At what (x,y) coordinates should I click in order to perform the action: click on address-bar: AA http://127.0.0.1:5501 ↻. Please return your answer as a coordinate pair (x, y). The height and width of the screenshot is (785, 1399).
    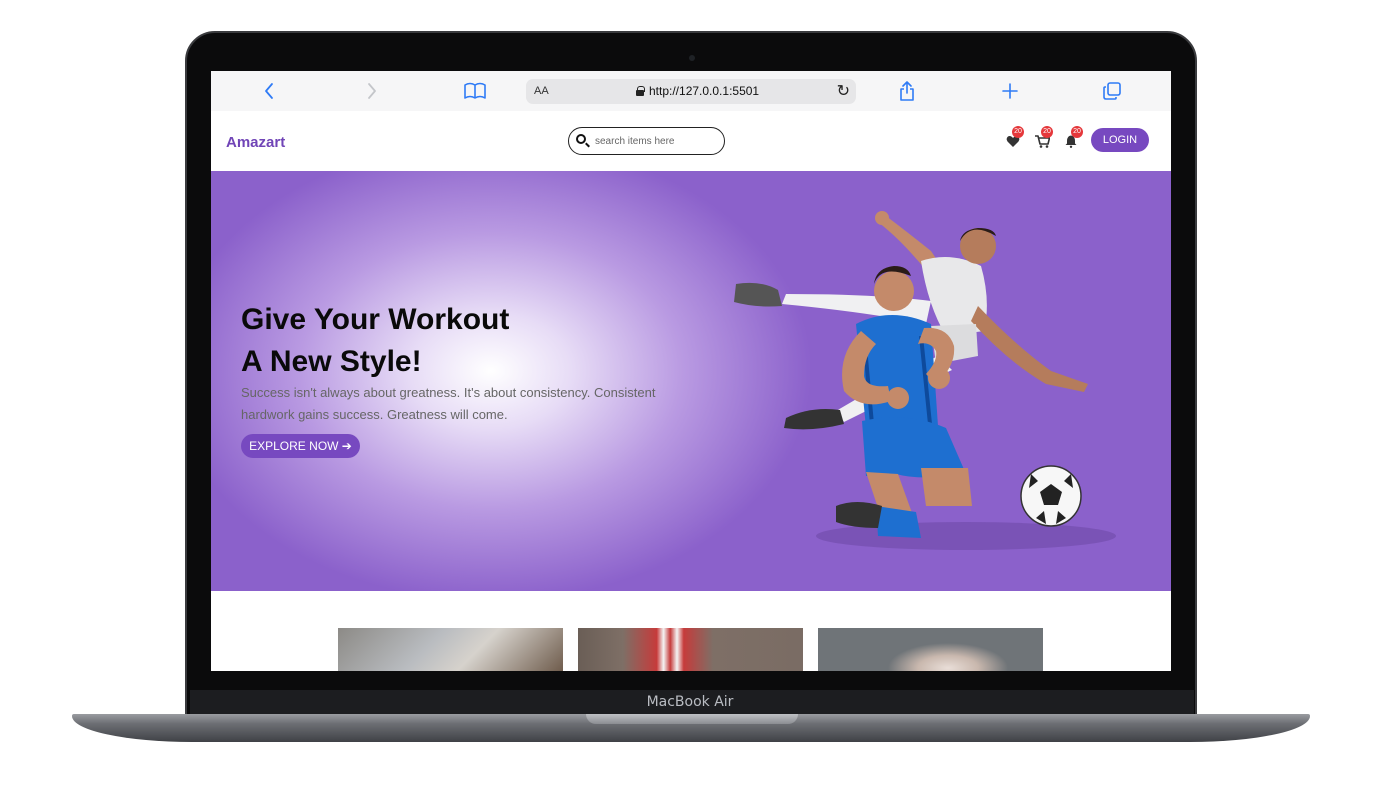
    Looking at the image, I should click on (691, 91).